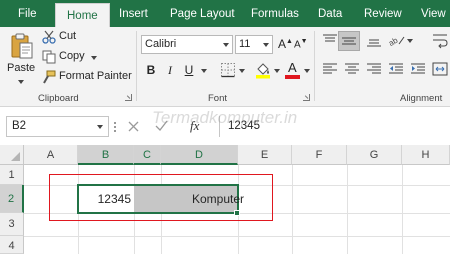 The image size is (450, 254). What do you see at coordinates (202, 13) in the screenshot?
I see `tab-page-layout: Page Layout` at bounding box center [202, 13].